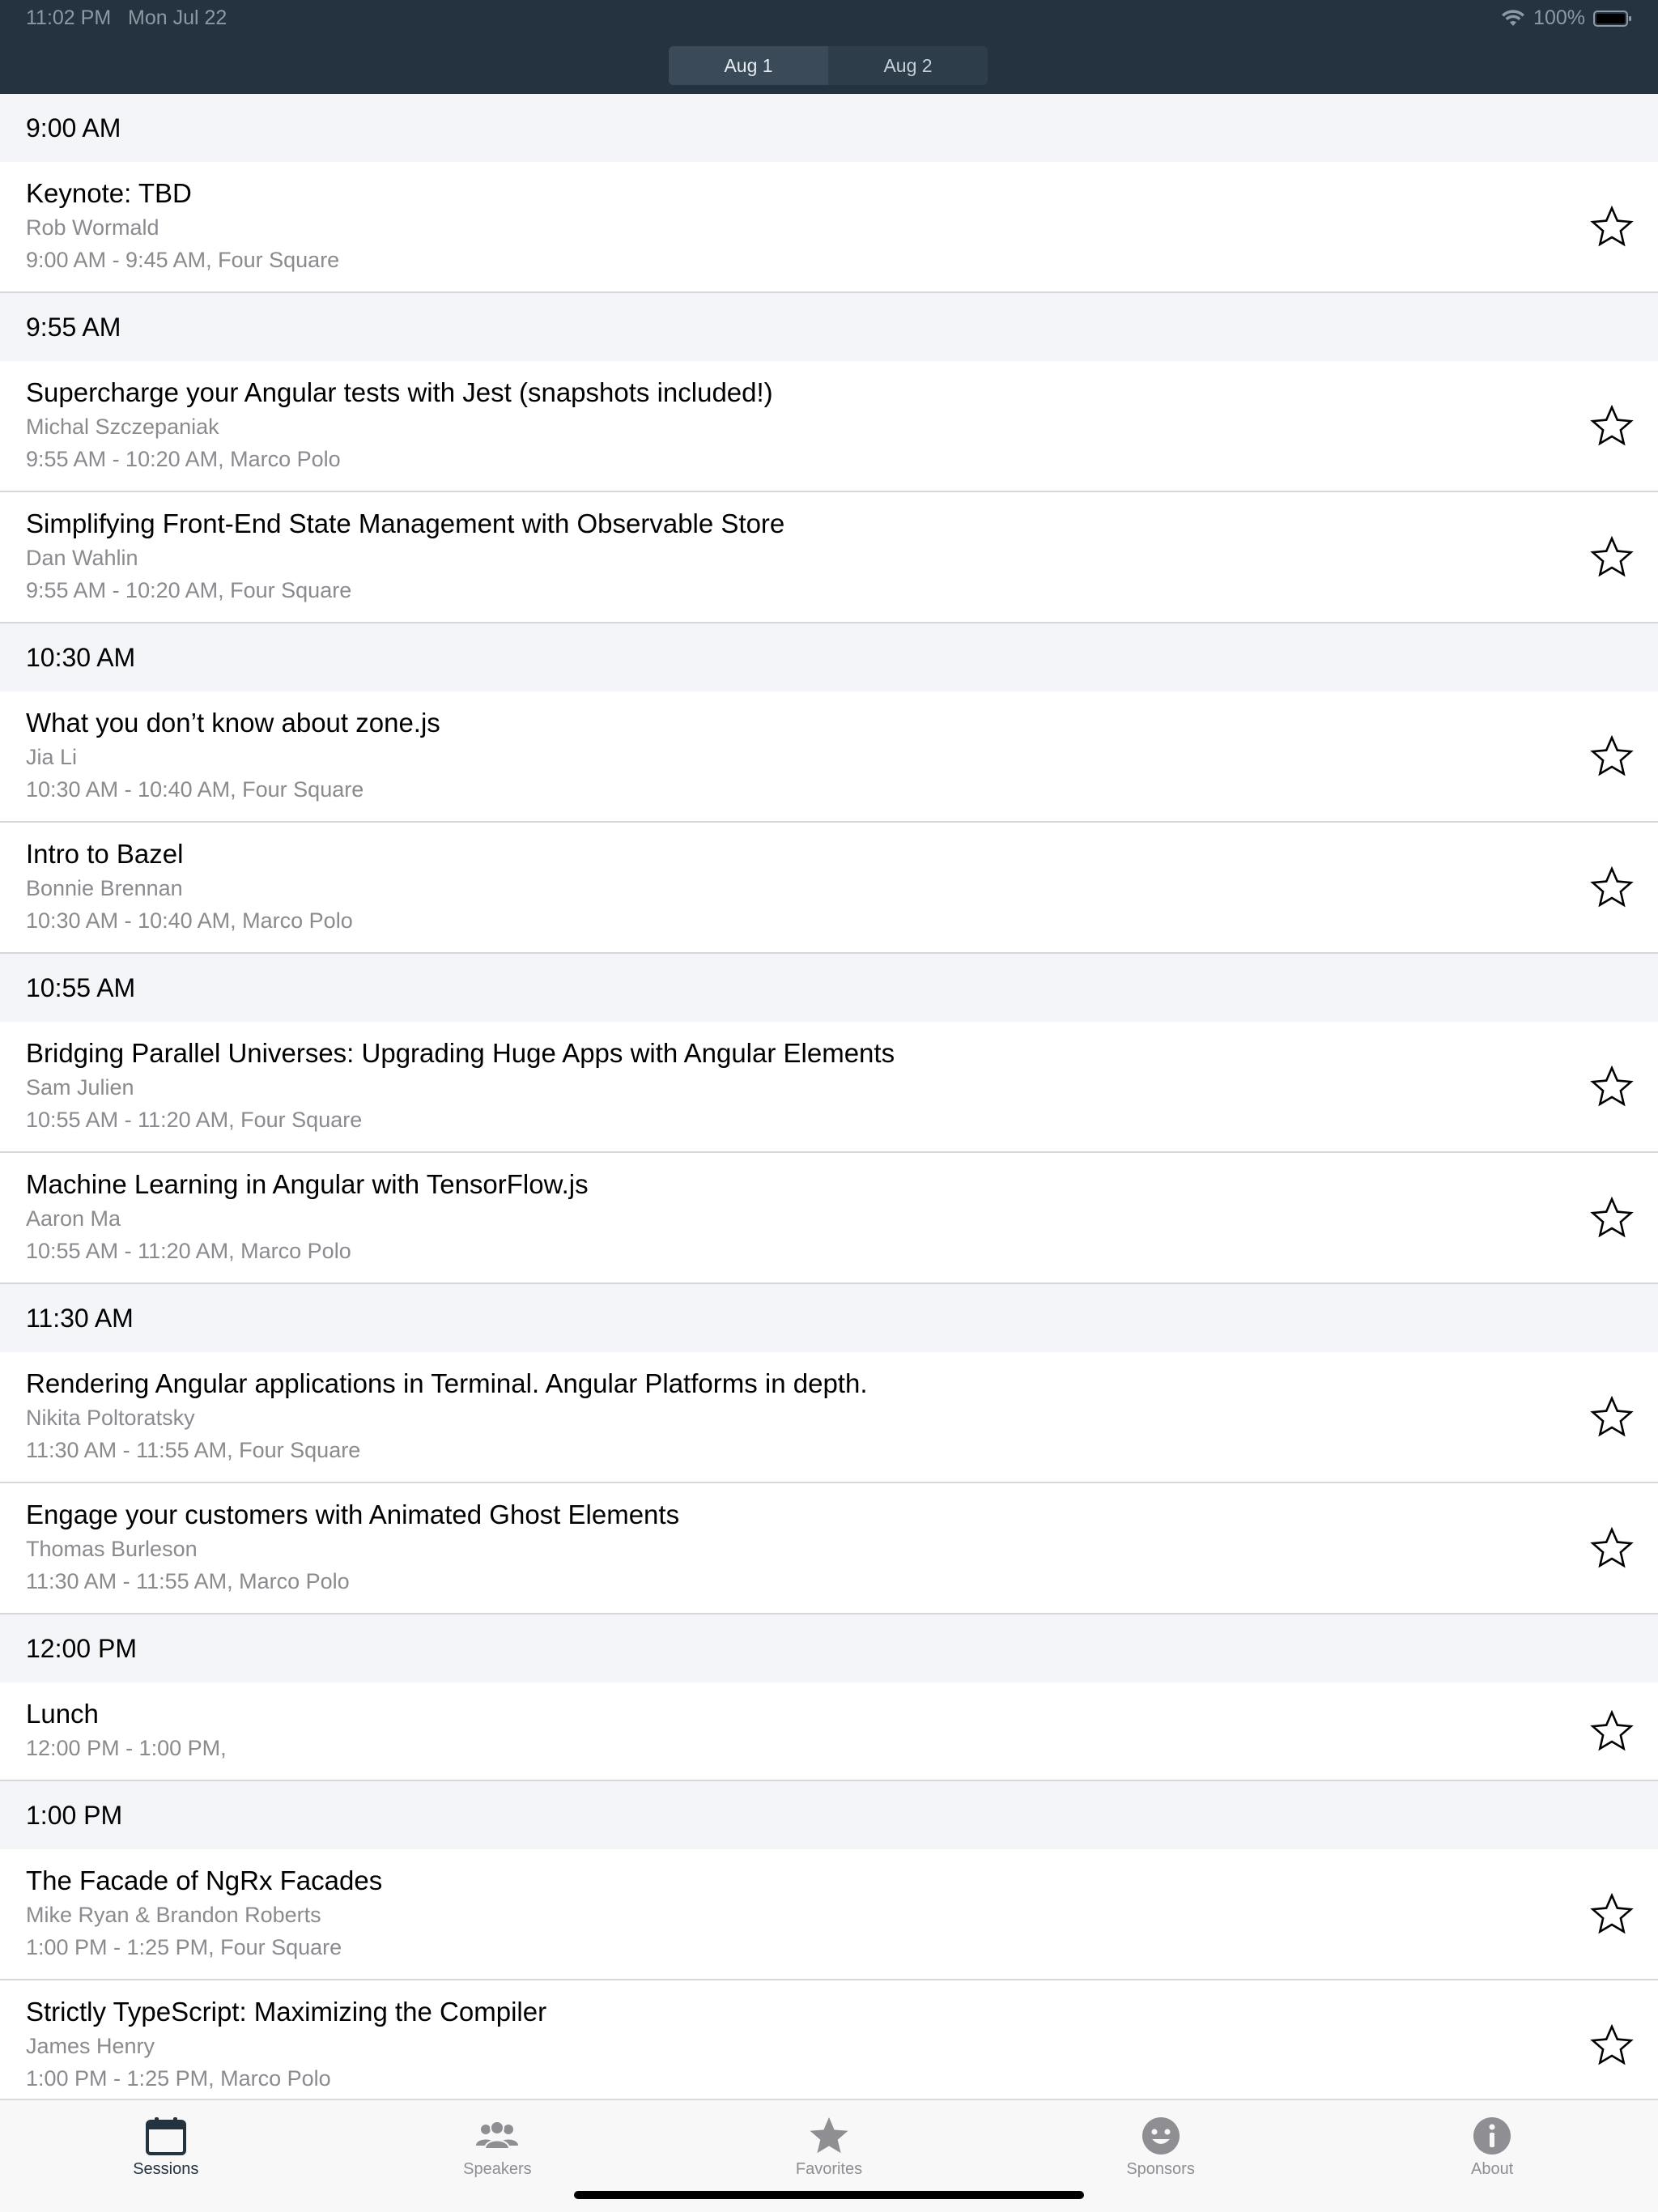 The width and height of the screenshot is (1658, 2212). I want to click on session-row: Lunch 12:00 PM - 1:00 PM,, so click(829, 1731).